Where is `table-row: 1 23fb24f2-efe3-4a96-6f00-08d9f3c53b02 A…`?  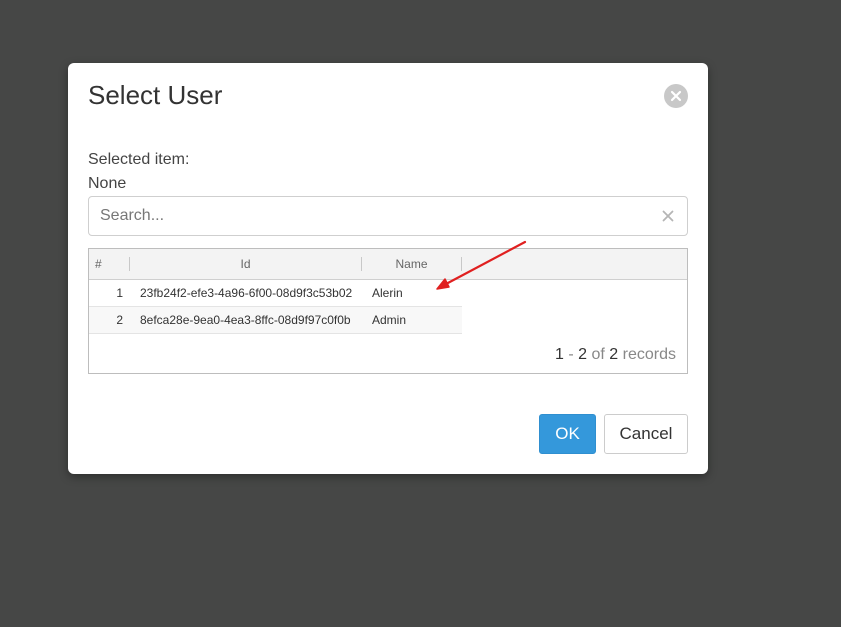 table-row: 1 23fb24f2-efe3-4a96-6f00-08d9f3c53b02 A… is located at coordinates (275, 293).